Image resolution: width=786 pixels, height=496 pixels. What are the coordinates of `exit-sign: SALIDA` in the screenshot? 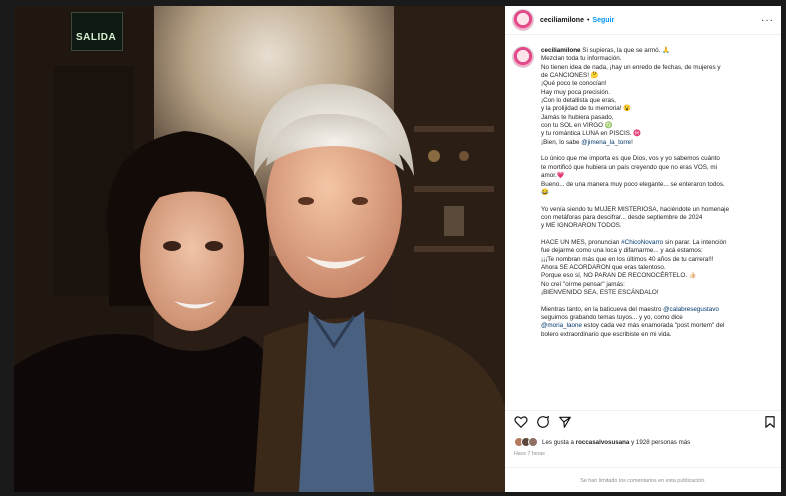 It's located at (97, 31).